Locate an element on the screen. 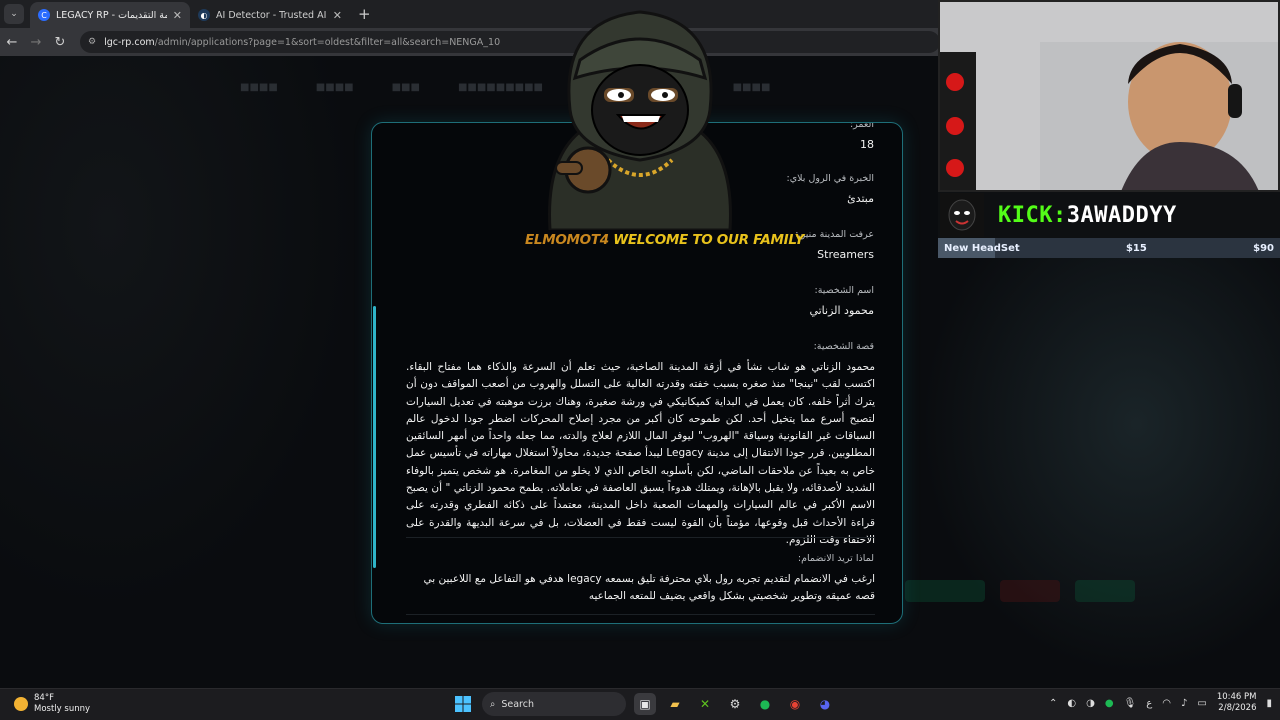  age-field: العمر: 18 is located at coordinates (861, 136).